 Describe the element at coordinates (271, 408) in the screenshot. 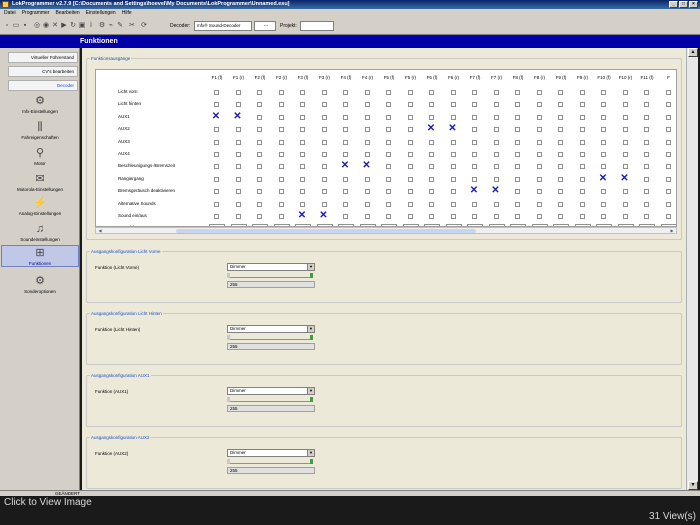

I see `brightness-value: 255` at that location.